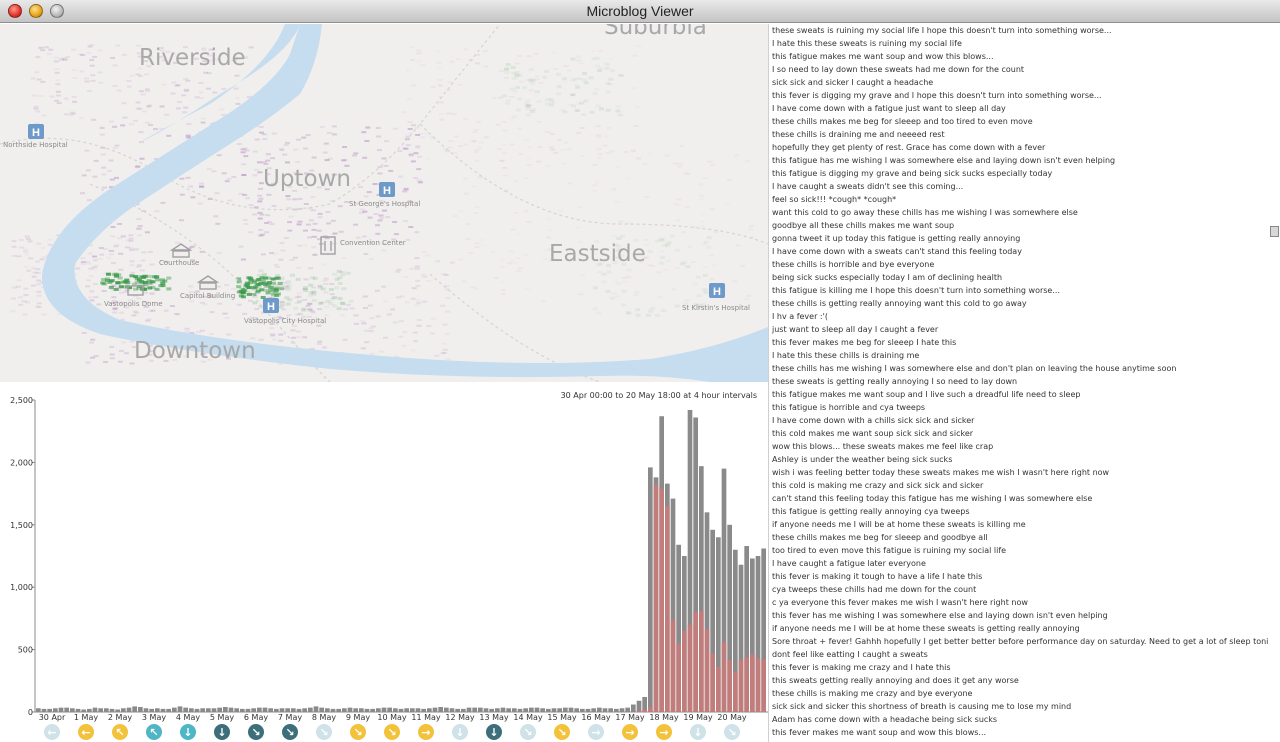 The image size is (1280, 742). What do you see at coordinates (1020, 82) in the screenshot?
I see `message-item: sick sick and sicker I caught a headache` at bounding box center [1020, 82].